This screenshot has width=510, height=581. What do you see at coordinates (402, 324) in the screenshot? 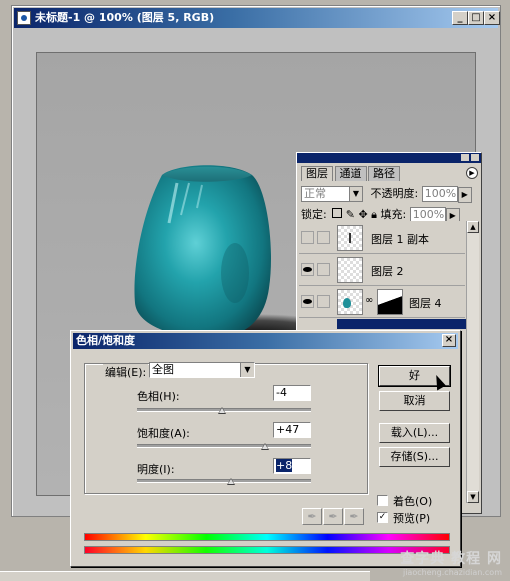
I see `selected-layer-highlight` at bounding box center [402, 324].